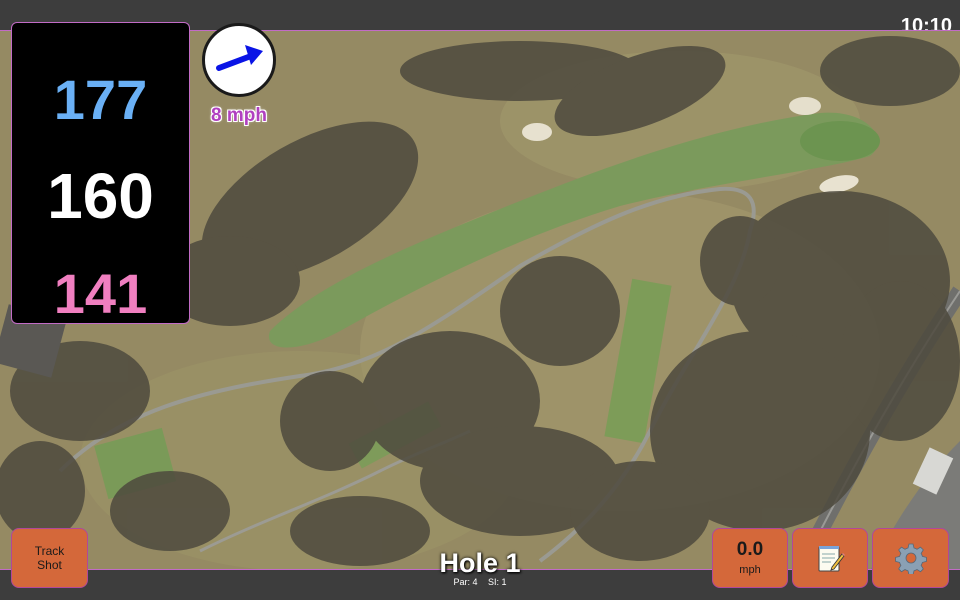  I want to click on notes-button, so click(830, 558).